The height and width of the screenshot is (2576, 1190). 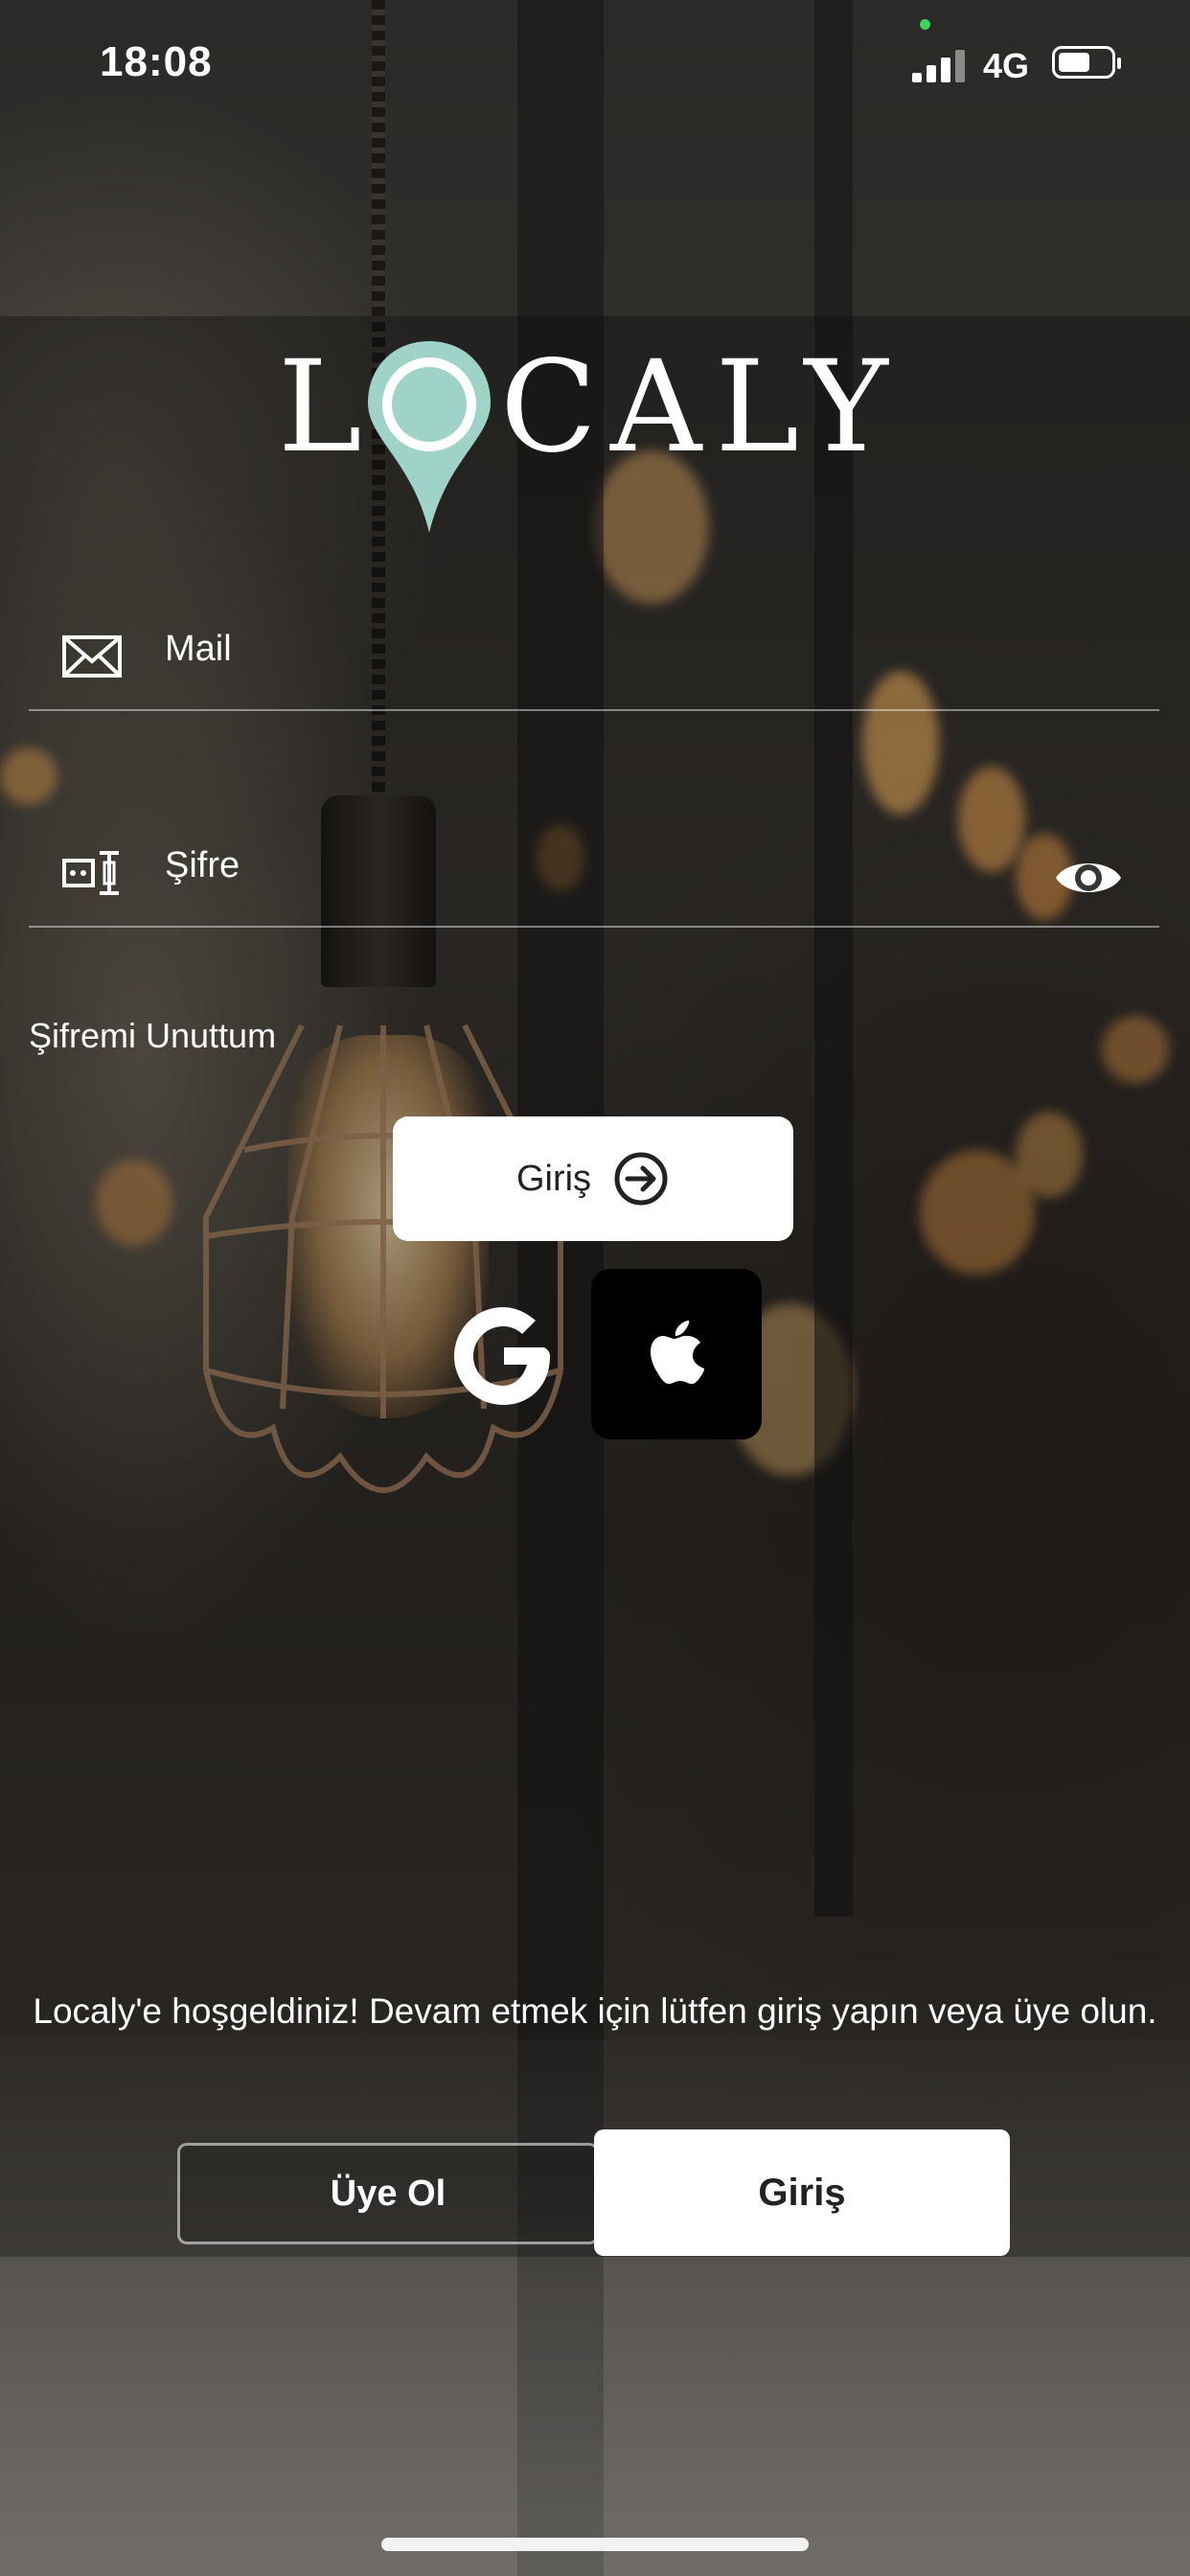 I want to click on password-icon, so click(x=91, y=873).